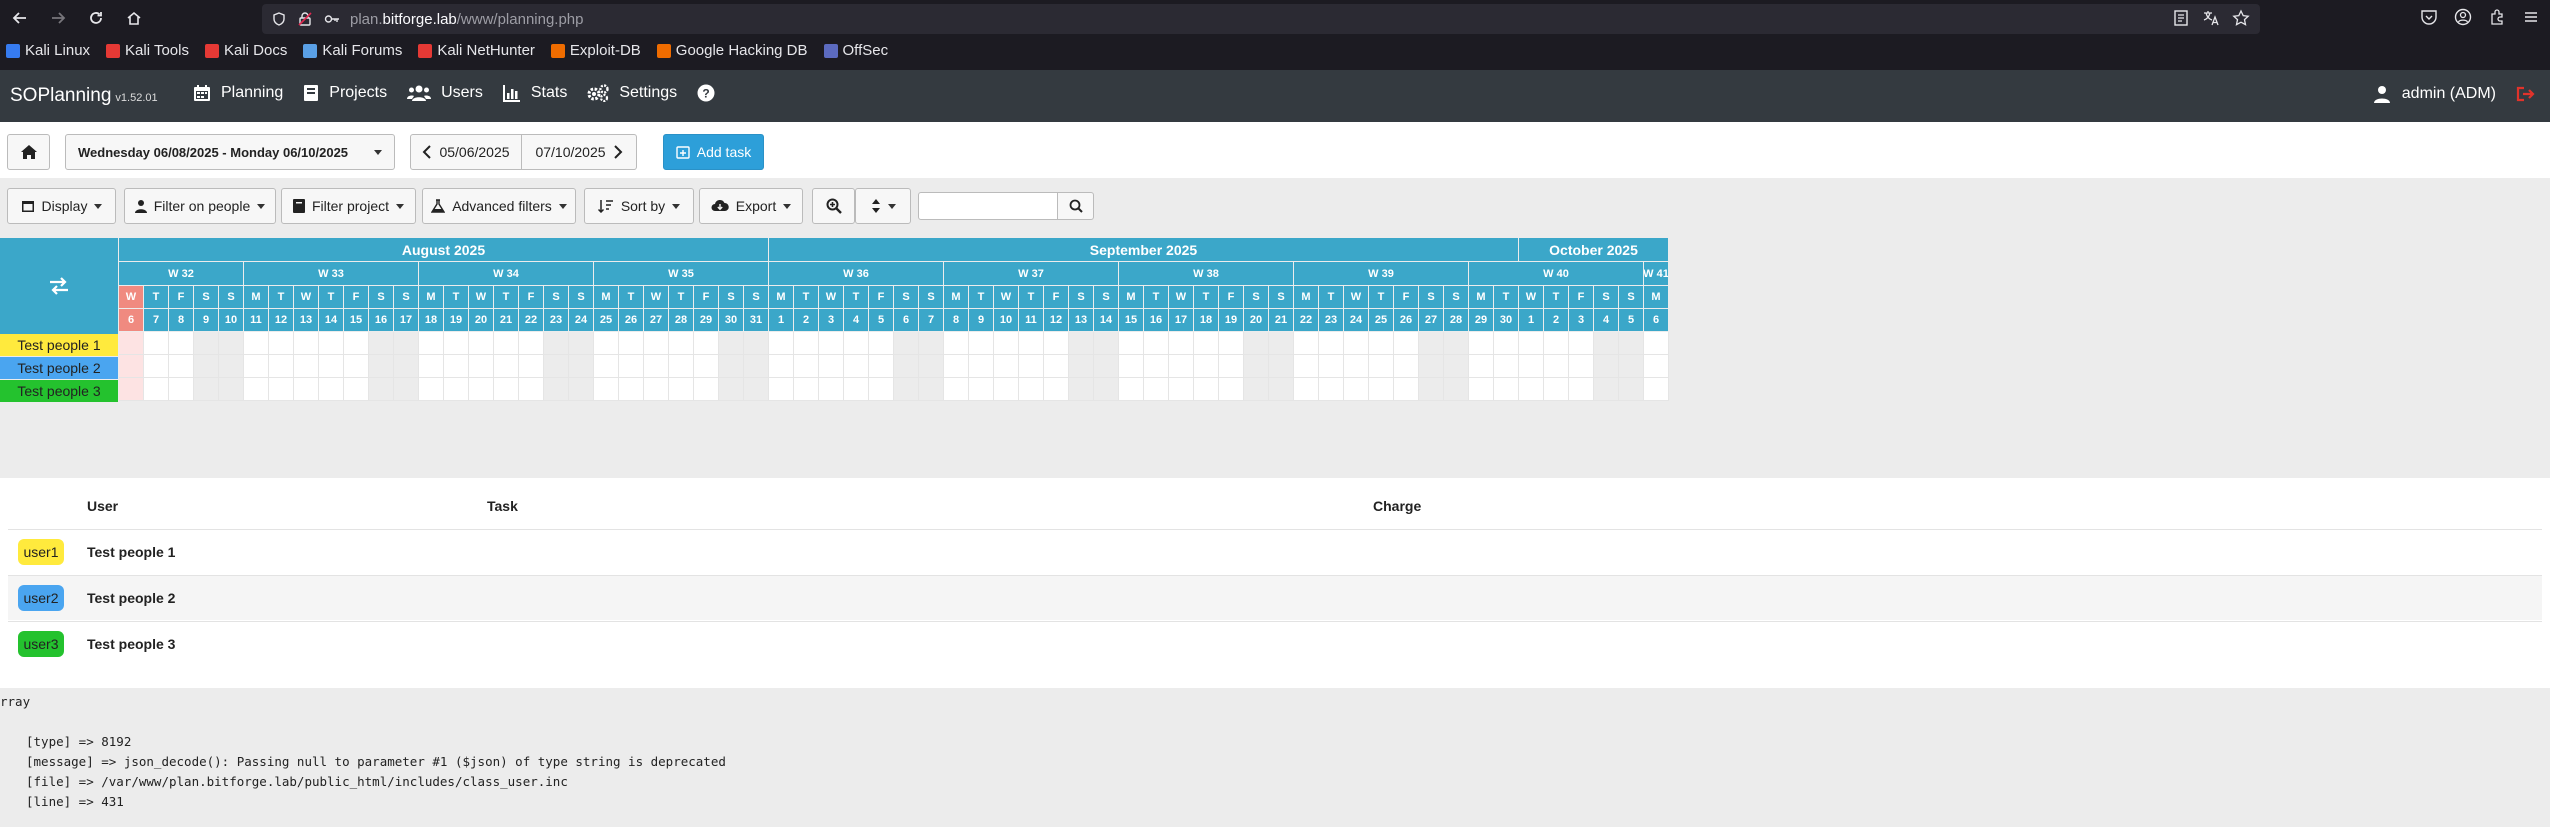  I want to click on reload-button, so click(96, 18).